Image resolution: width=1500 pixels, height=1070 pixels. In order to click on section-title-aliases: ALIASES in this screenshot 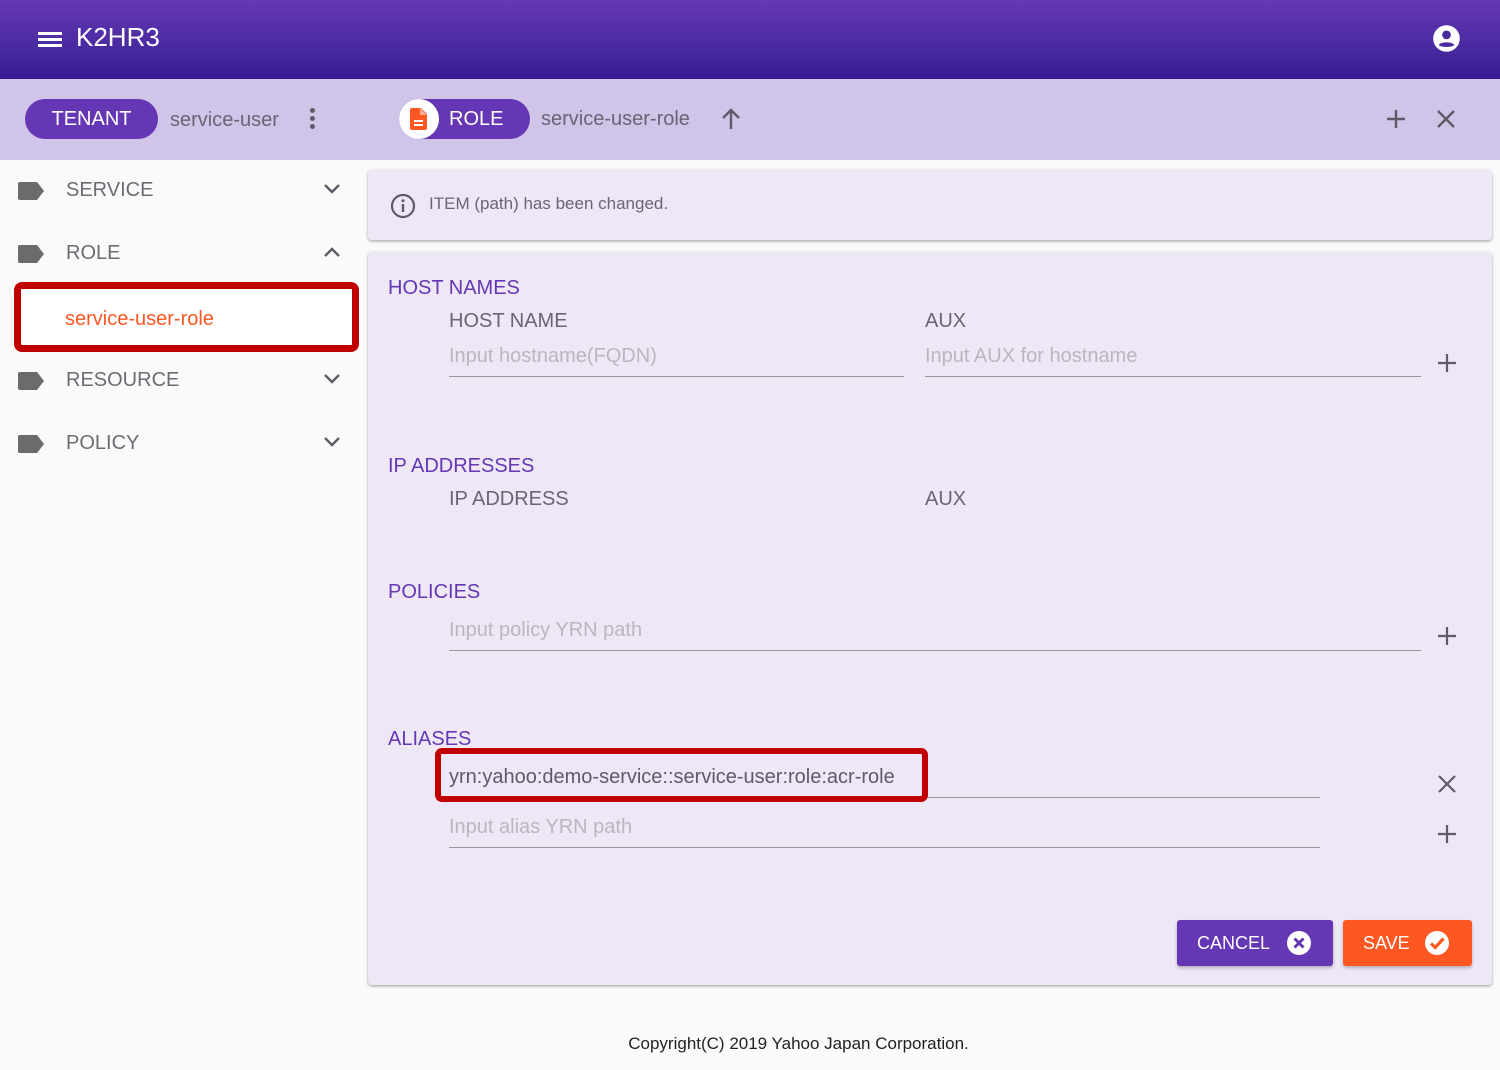, I will do `click(430, 739)`.